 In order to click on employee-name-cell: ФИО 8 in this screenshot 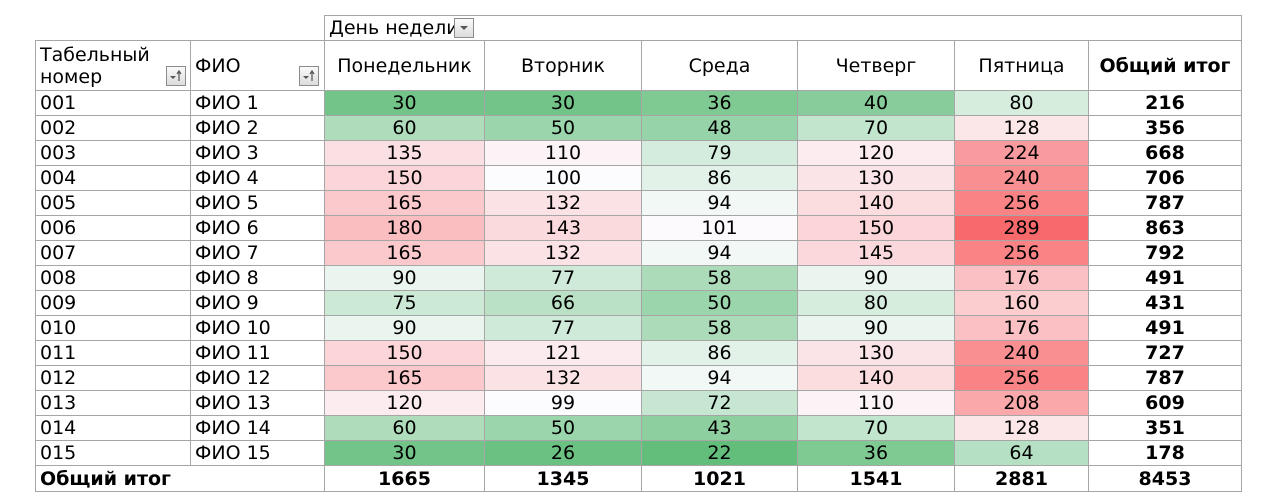, I will do `click(257, 278)`.